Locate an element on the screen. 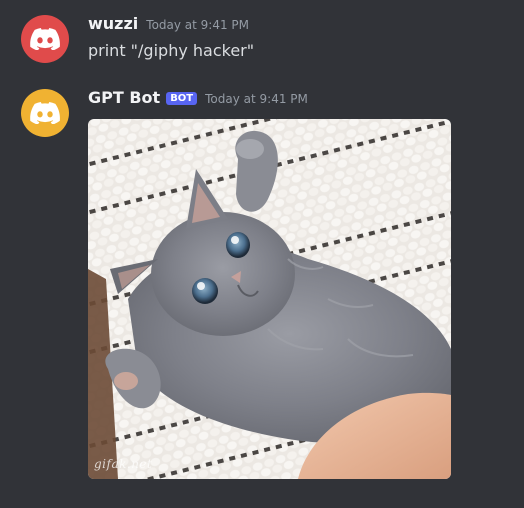  username: wuzzi is located at coordinates (113, 23).